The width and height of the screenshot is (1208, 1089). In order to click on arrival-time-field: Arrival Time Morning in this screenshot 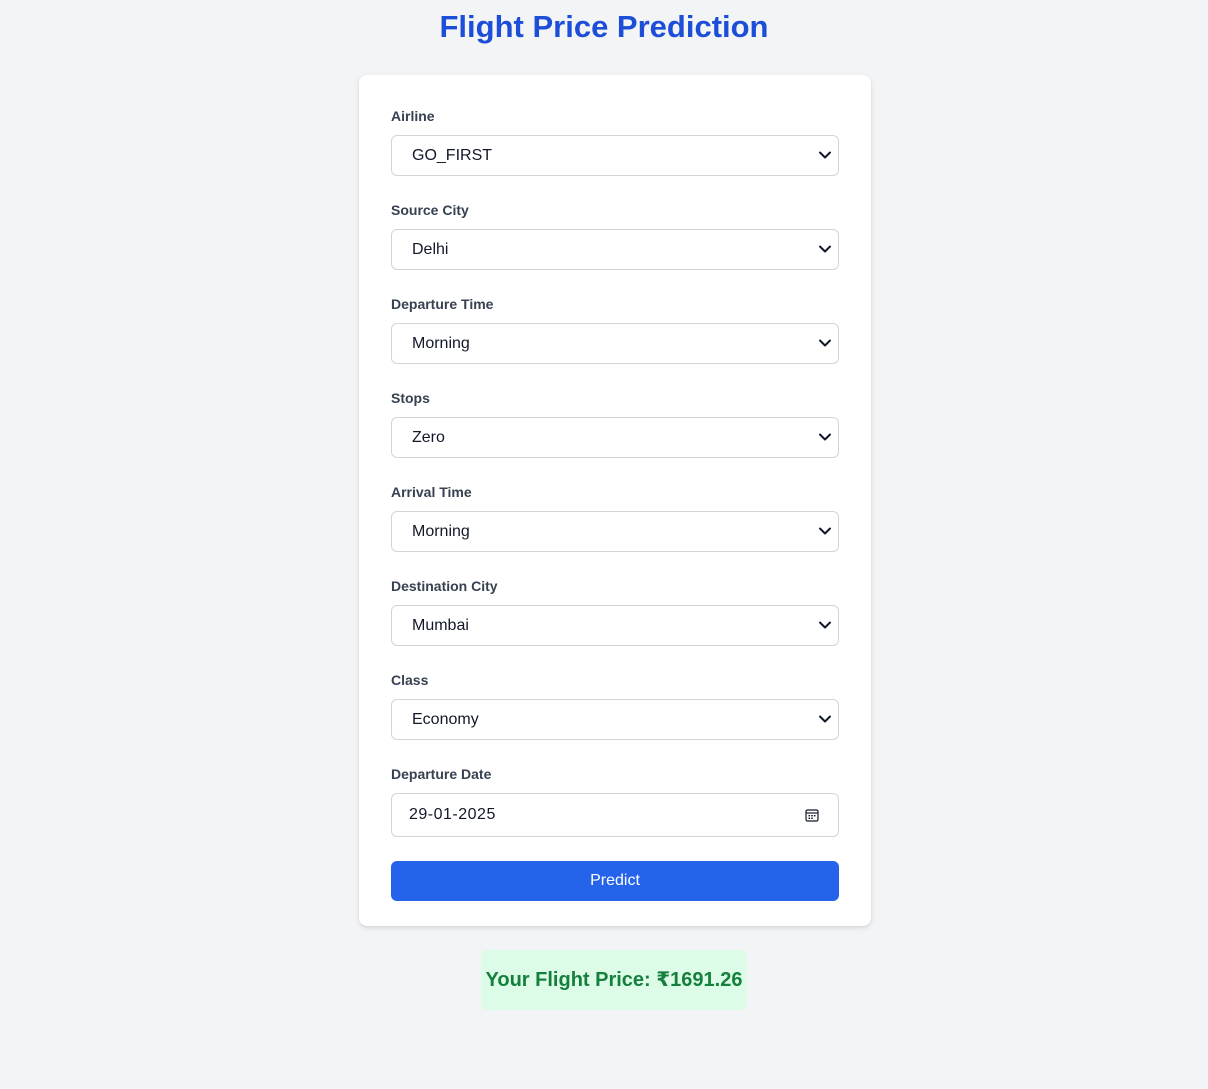, I will do `click(615, 517)`.